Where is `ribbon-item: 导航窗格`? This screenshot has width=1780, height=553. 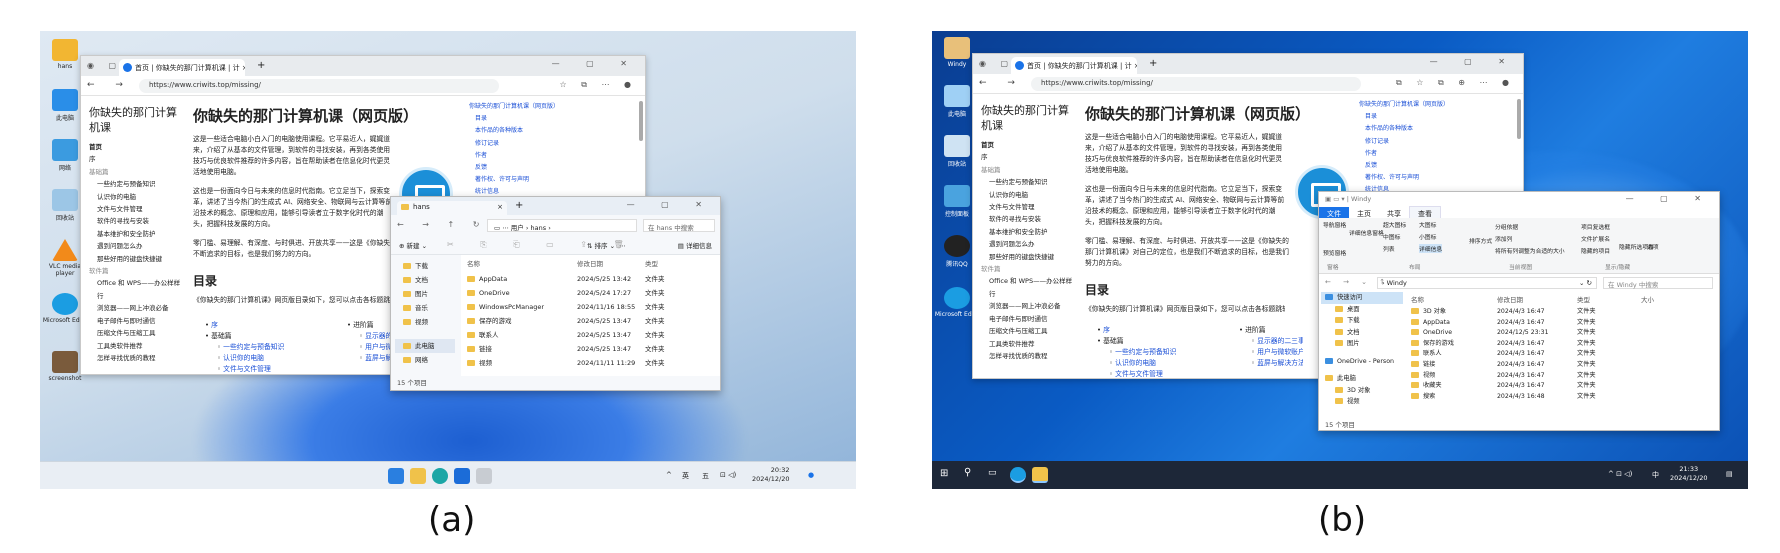
ribbon-item: 导航窗格 is located at coordinates (1334, 224).